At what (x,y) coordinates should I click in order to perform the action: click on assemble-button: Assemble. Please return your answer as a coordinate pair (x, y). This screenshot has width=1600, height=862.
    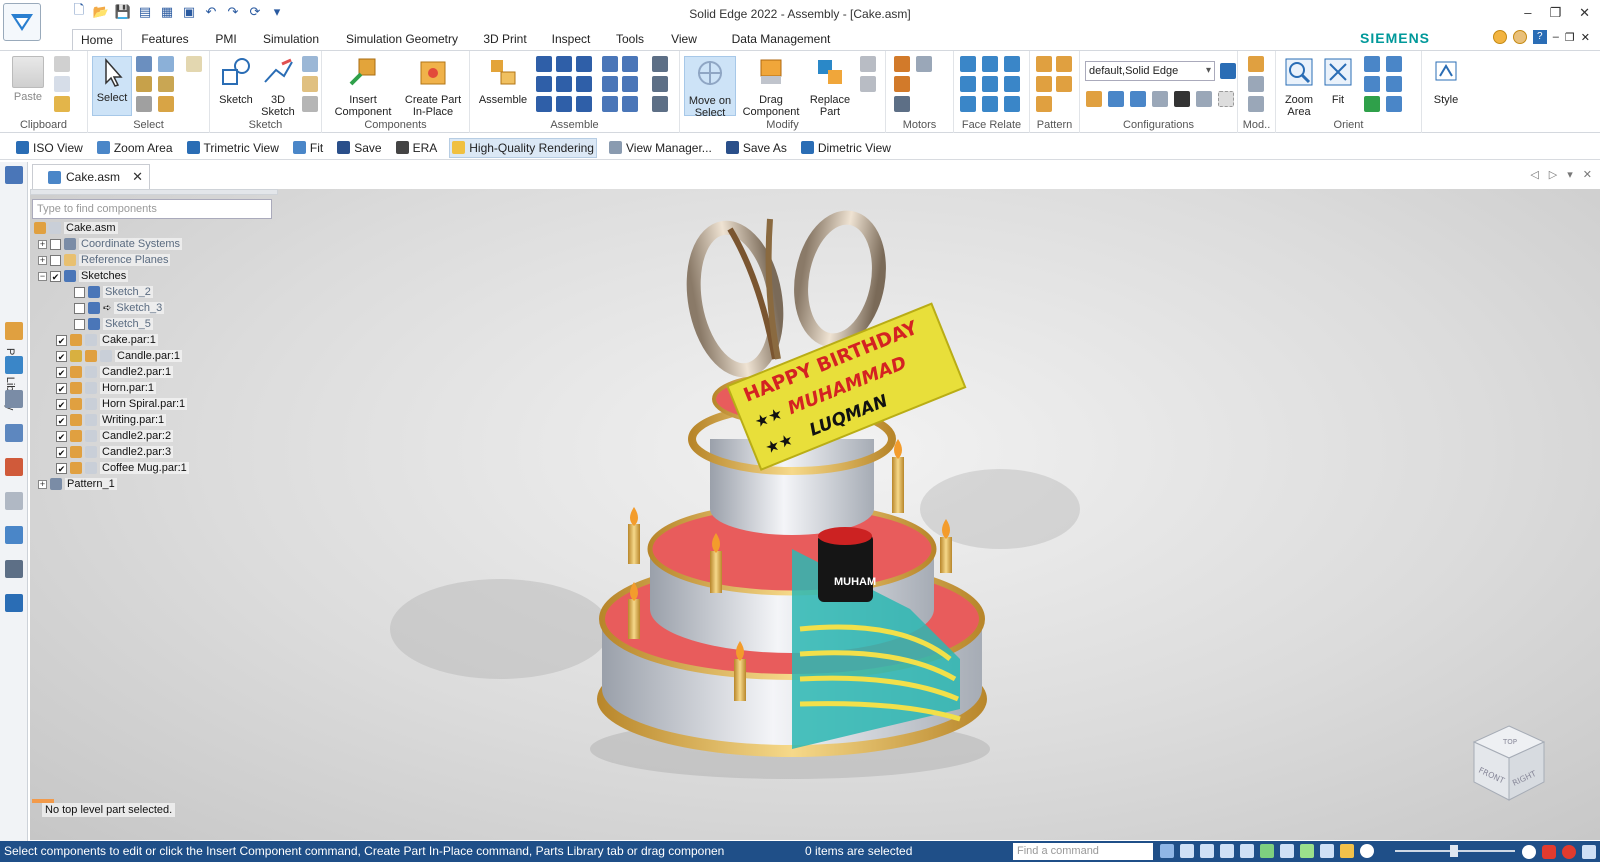
    Looking at the image, I should click on (503, 81).